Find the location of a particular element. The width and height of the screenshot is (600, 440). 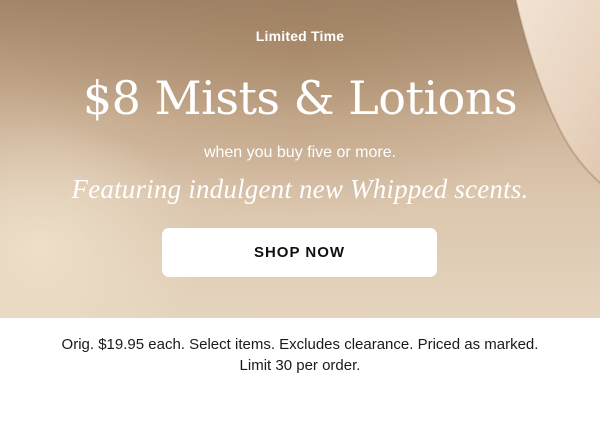

promo-tagline: Featuring indulgent new Whipped scents. is located at coordinates (300, 189).